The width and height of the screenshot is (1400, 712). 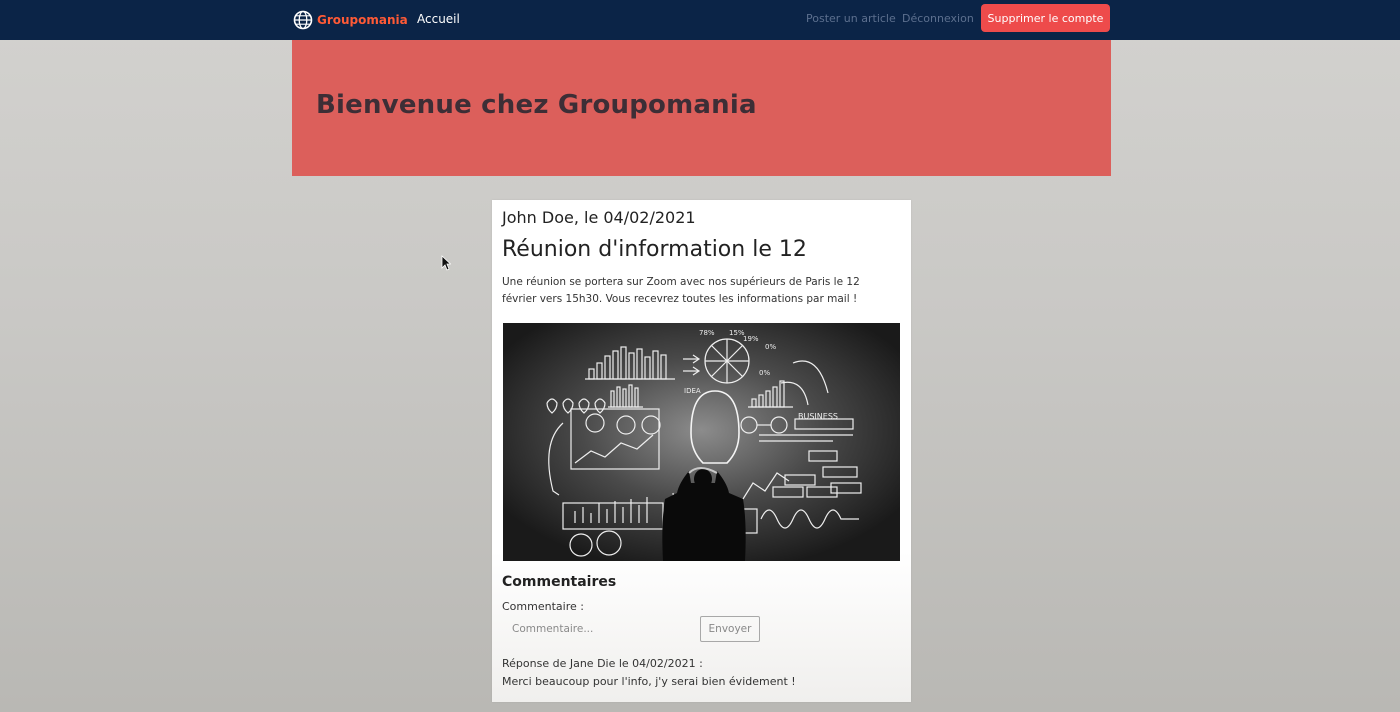 I want to click on image-label-business: BUSINESS, so click(x=818, y=416).